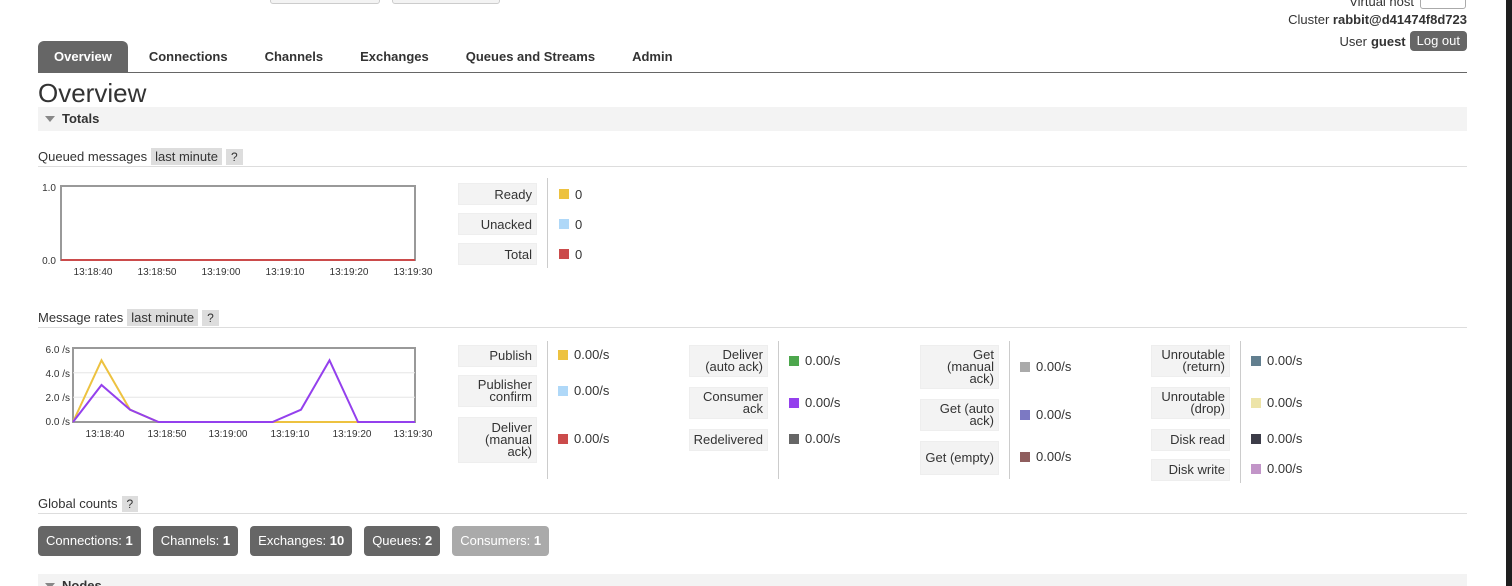 The height and width of the screenshot is (586, 1512). What do you see at coordinates (234, 156) in the screenshot?
I see `queued-help-button: ?` at bounding box center [234, 156].